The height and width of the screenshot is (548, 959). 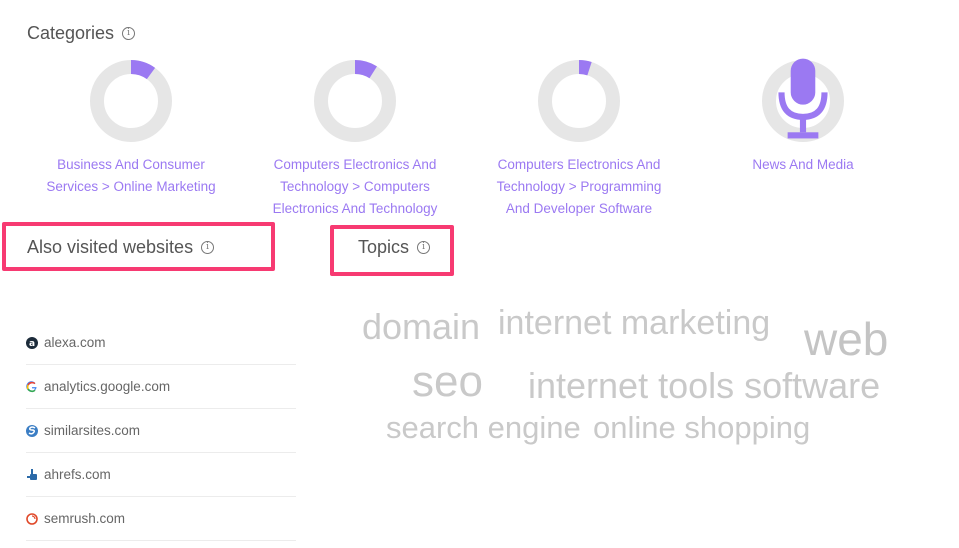 I want to click on microphone-icon, so click(x=803, y=101).